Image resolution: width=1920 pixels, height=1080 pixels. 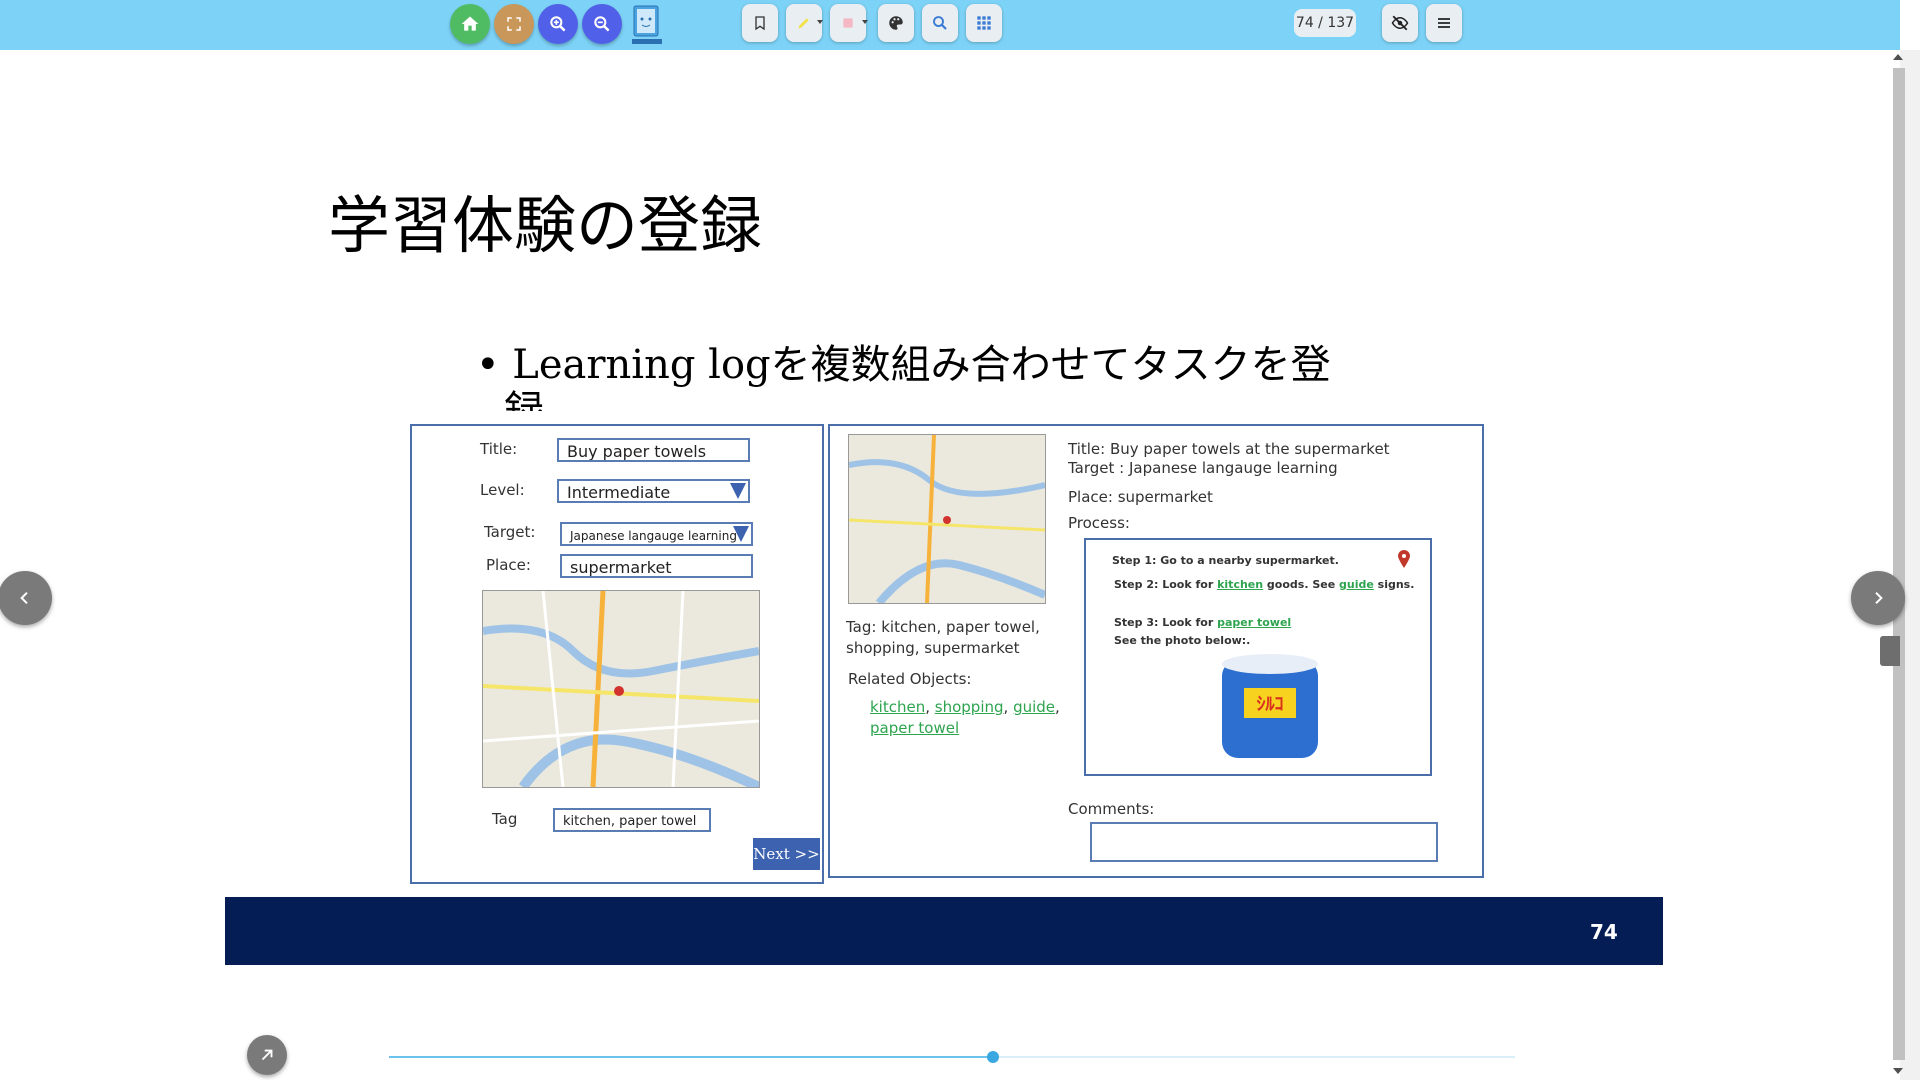 I want to click on related-links-line1: kitchen, shopping, guide,, so click(x=965, y=707).